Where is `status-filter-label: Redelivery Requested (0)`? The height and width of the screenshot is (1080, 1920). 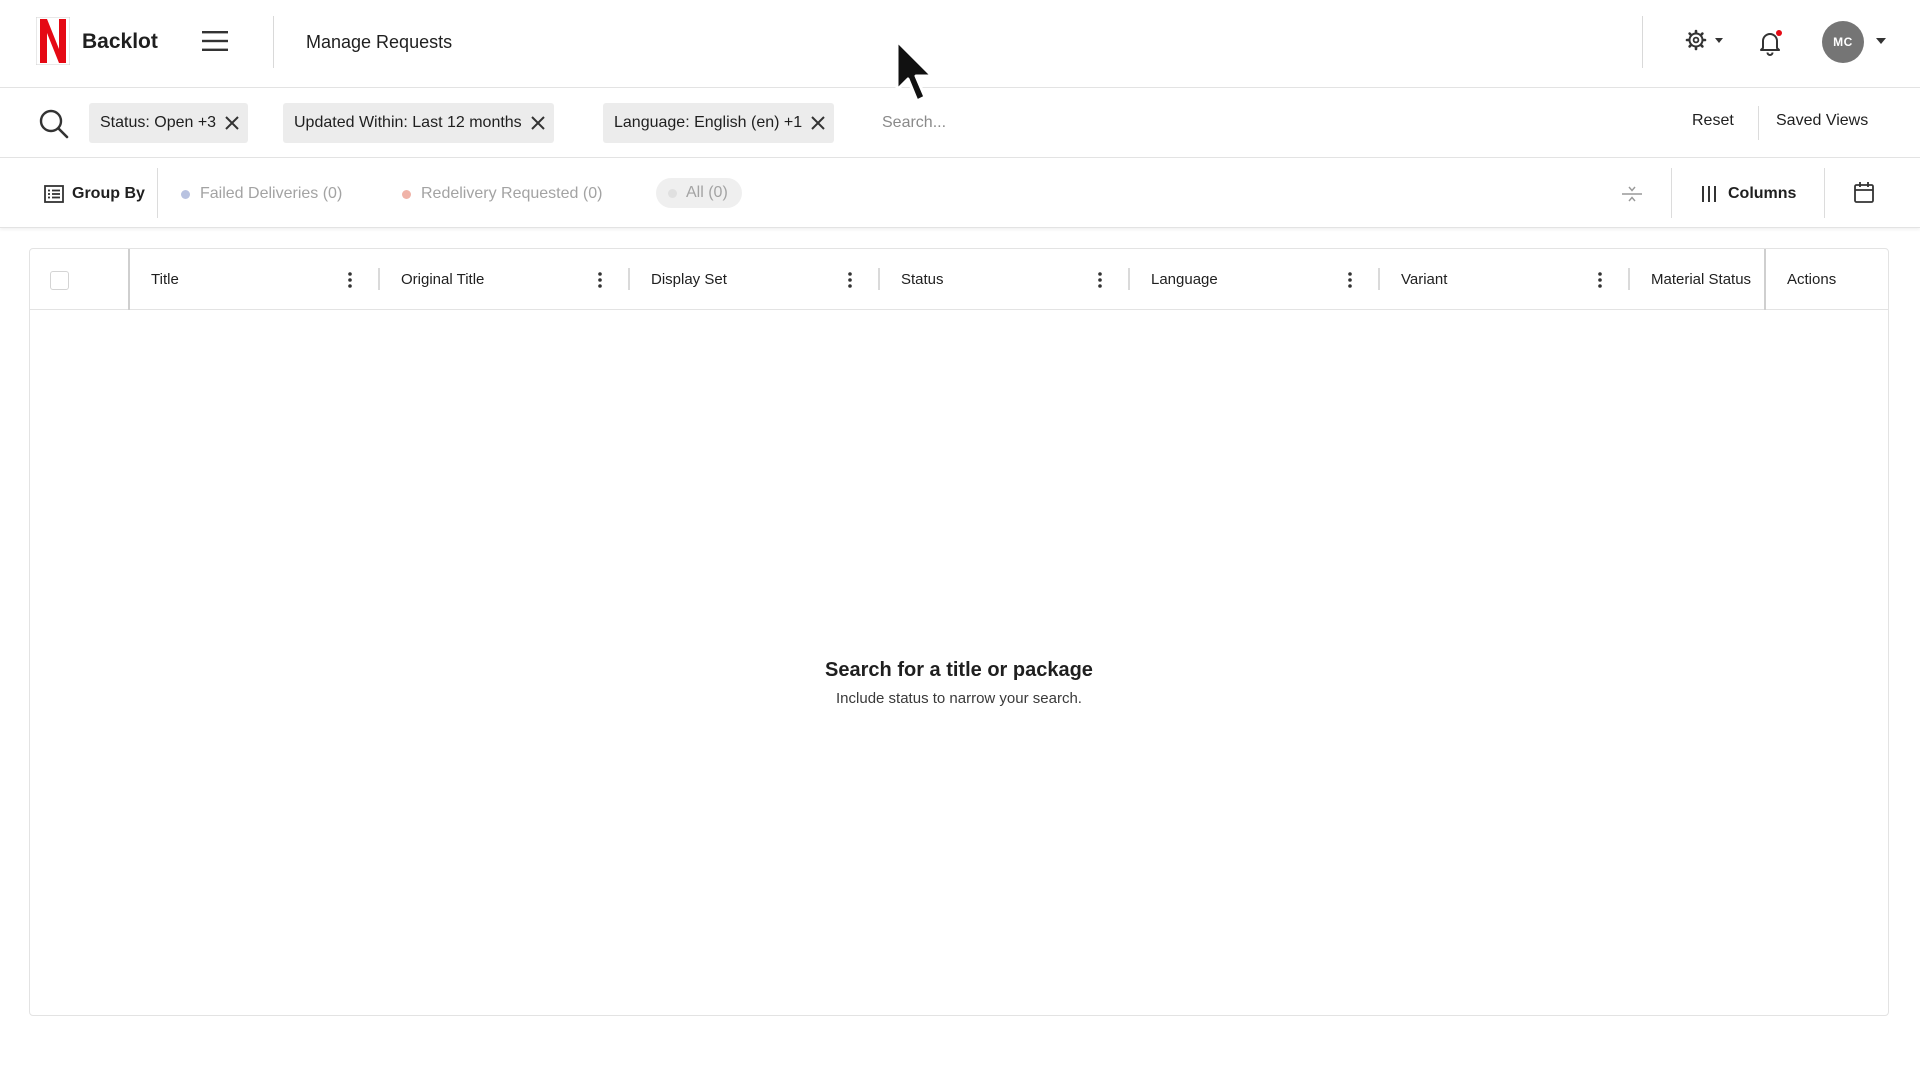 status-filter-label: Redelivery Requested (0) is located at coordinates (512, 193).